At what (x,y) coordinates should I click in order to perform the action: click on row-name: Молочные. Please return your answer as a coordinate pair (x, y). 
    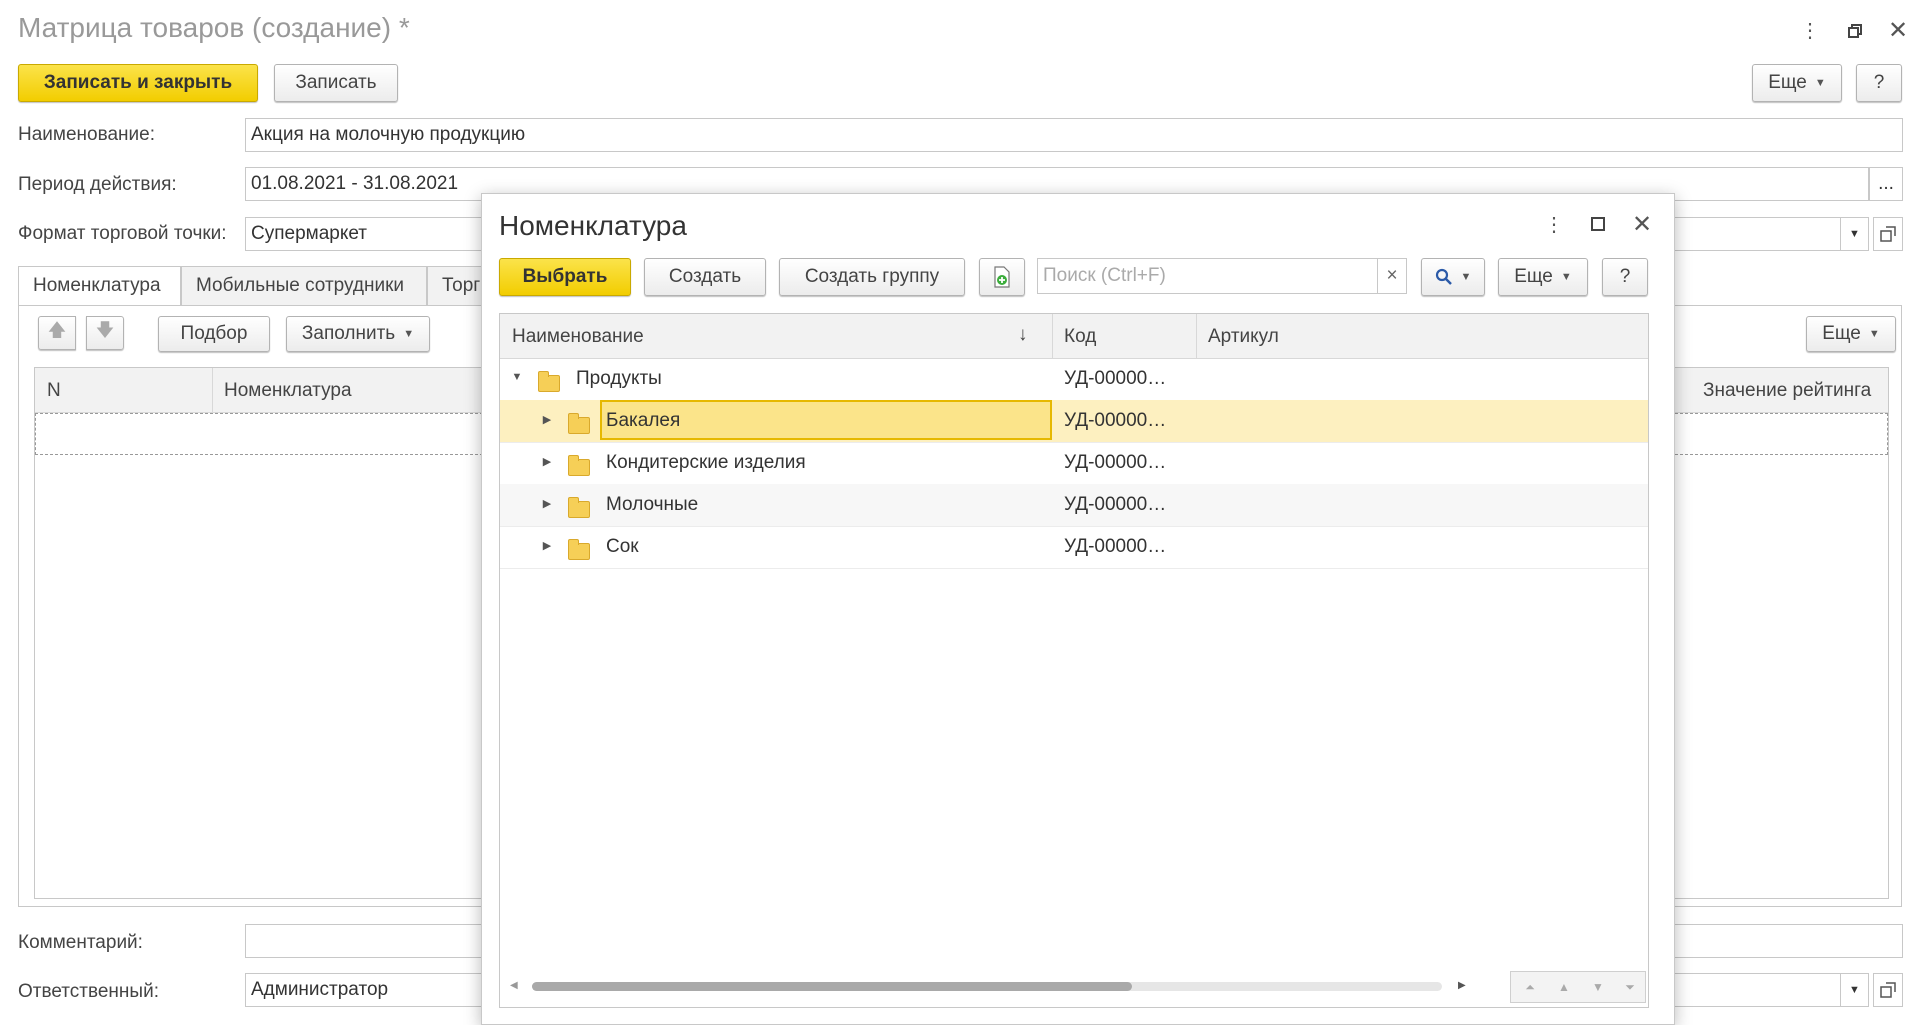
    Looking at the image, I should click on (652, 504).